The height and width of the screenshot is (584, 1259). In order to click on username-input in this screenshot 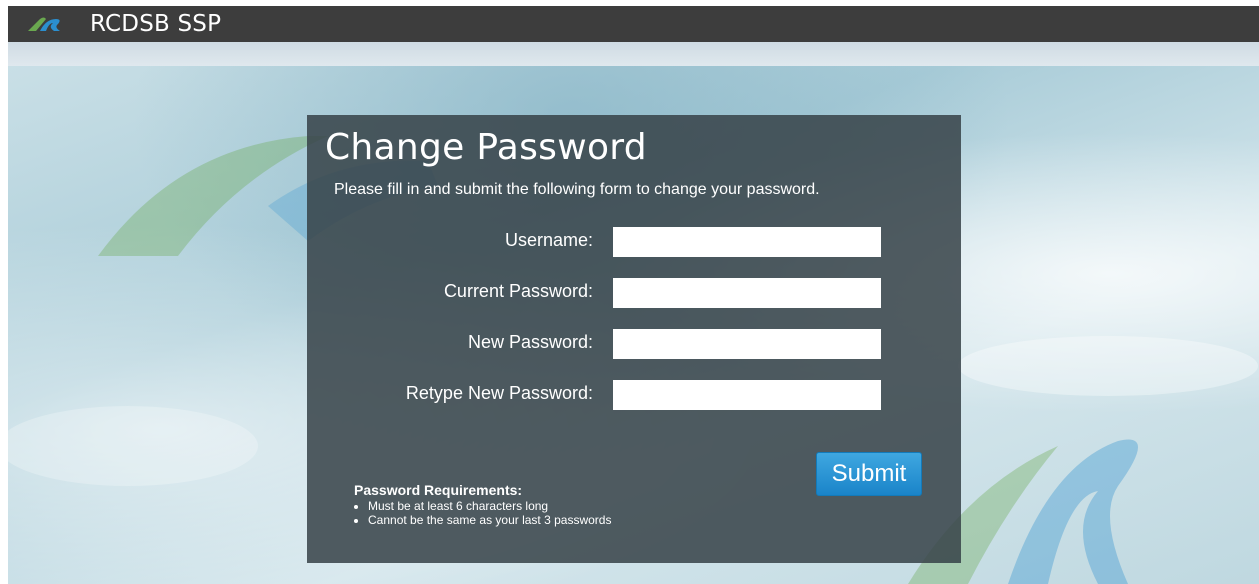, I will do `click(747, 242)`.